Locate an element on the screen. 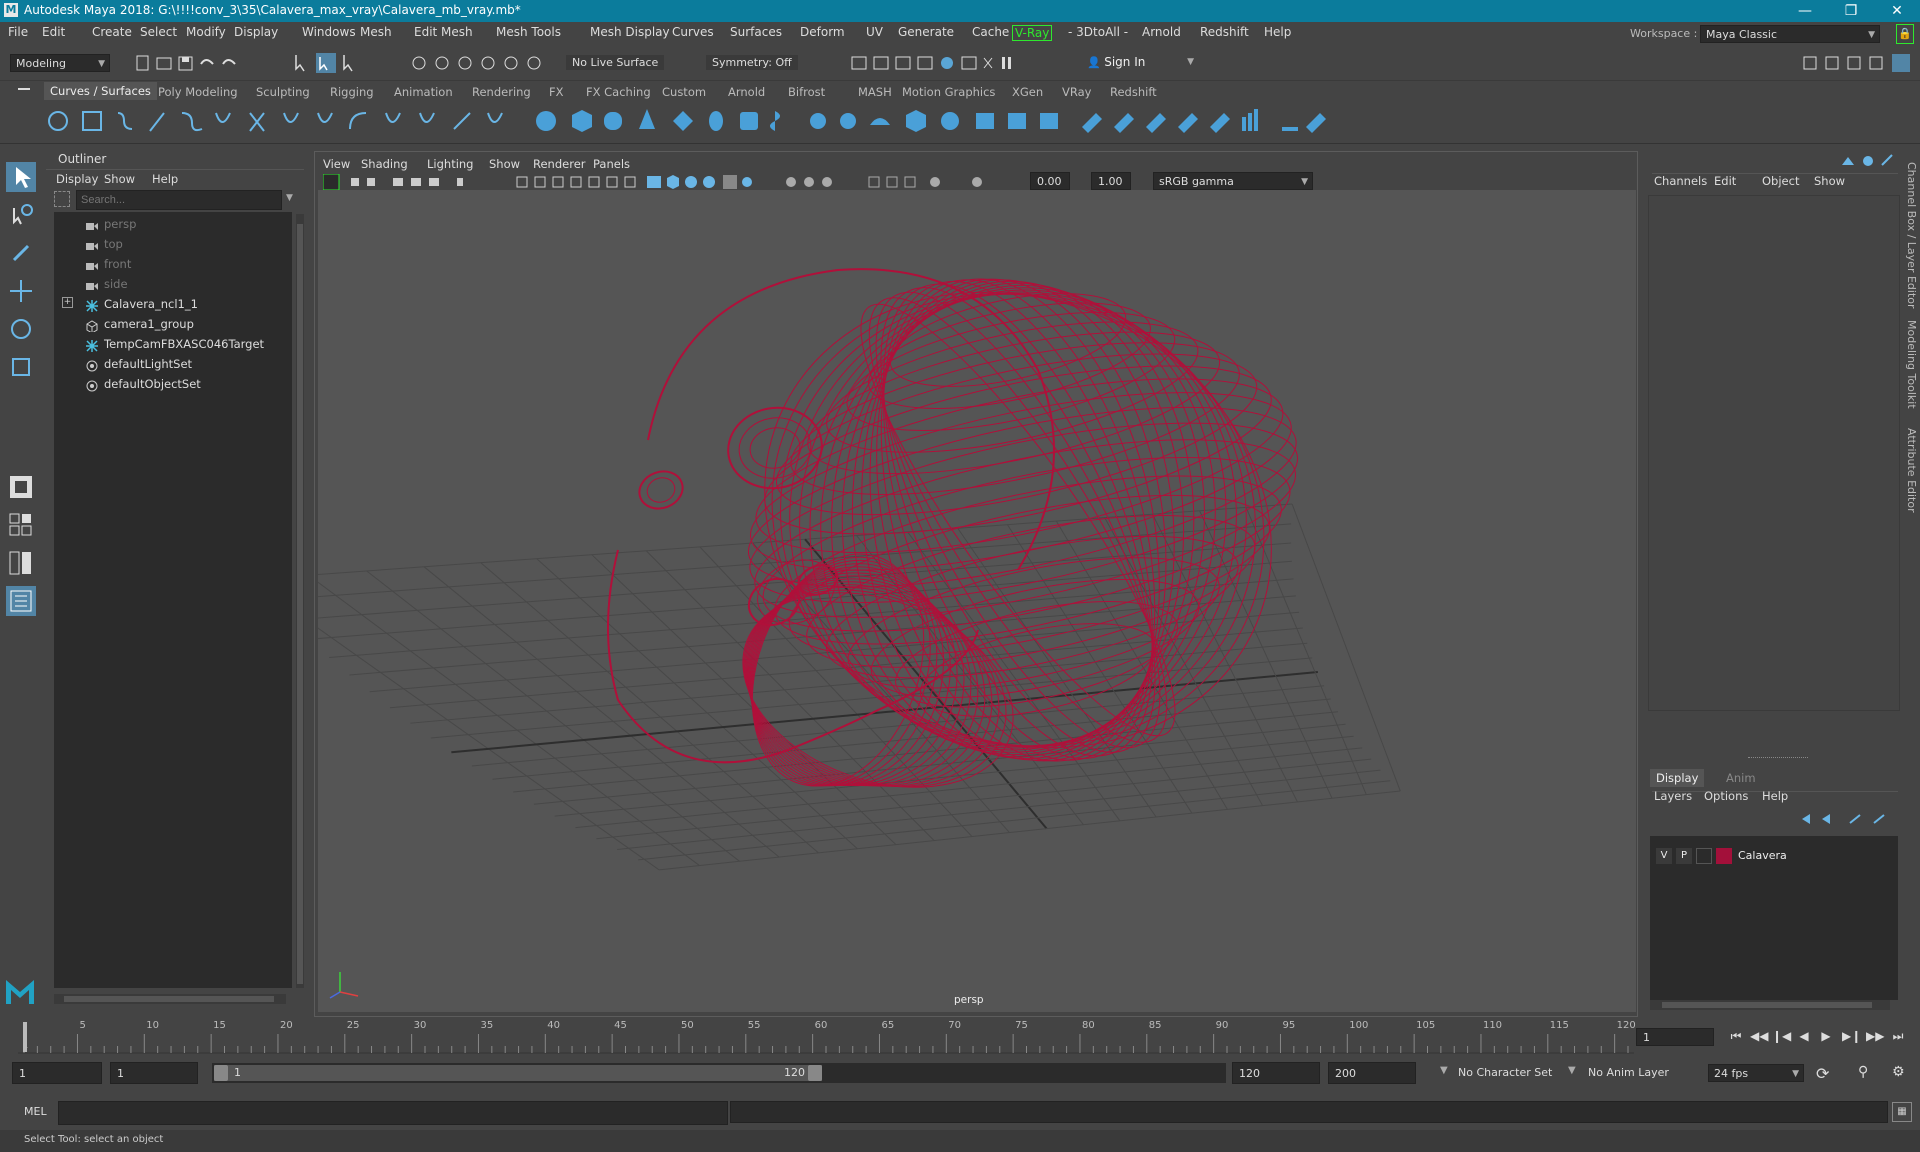 The height and width of the screenshot is (1152, 1920). menu-mesh-display: Mesh Display is located at coordinates (630, 32).